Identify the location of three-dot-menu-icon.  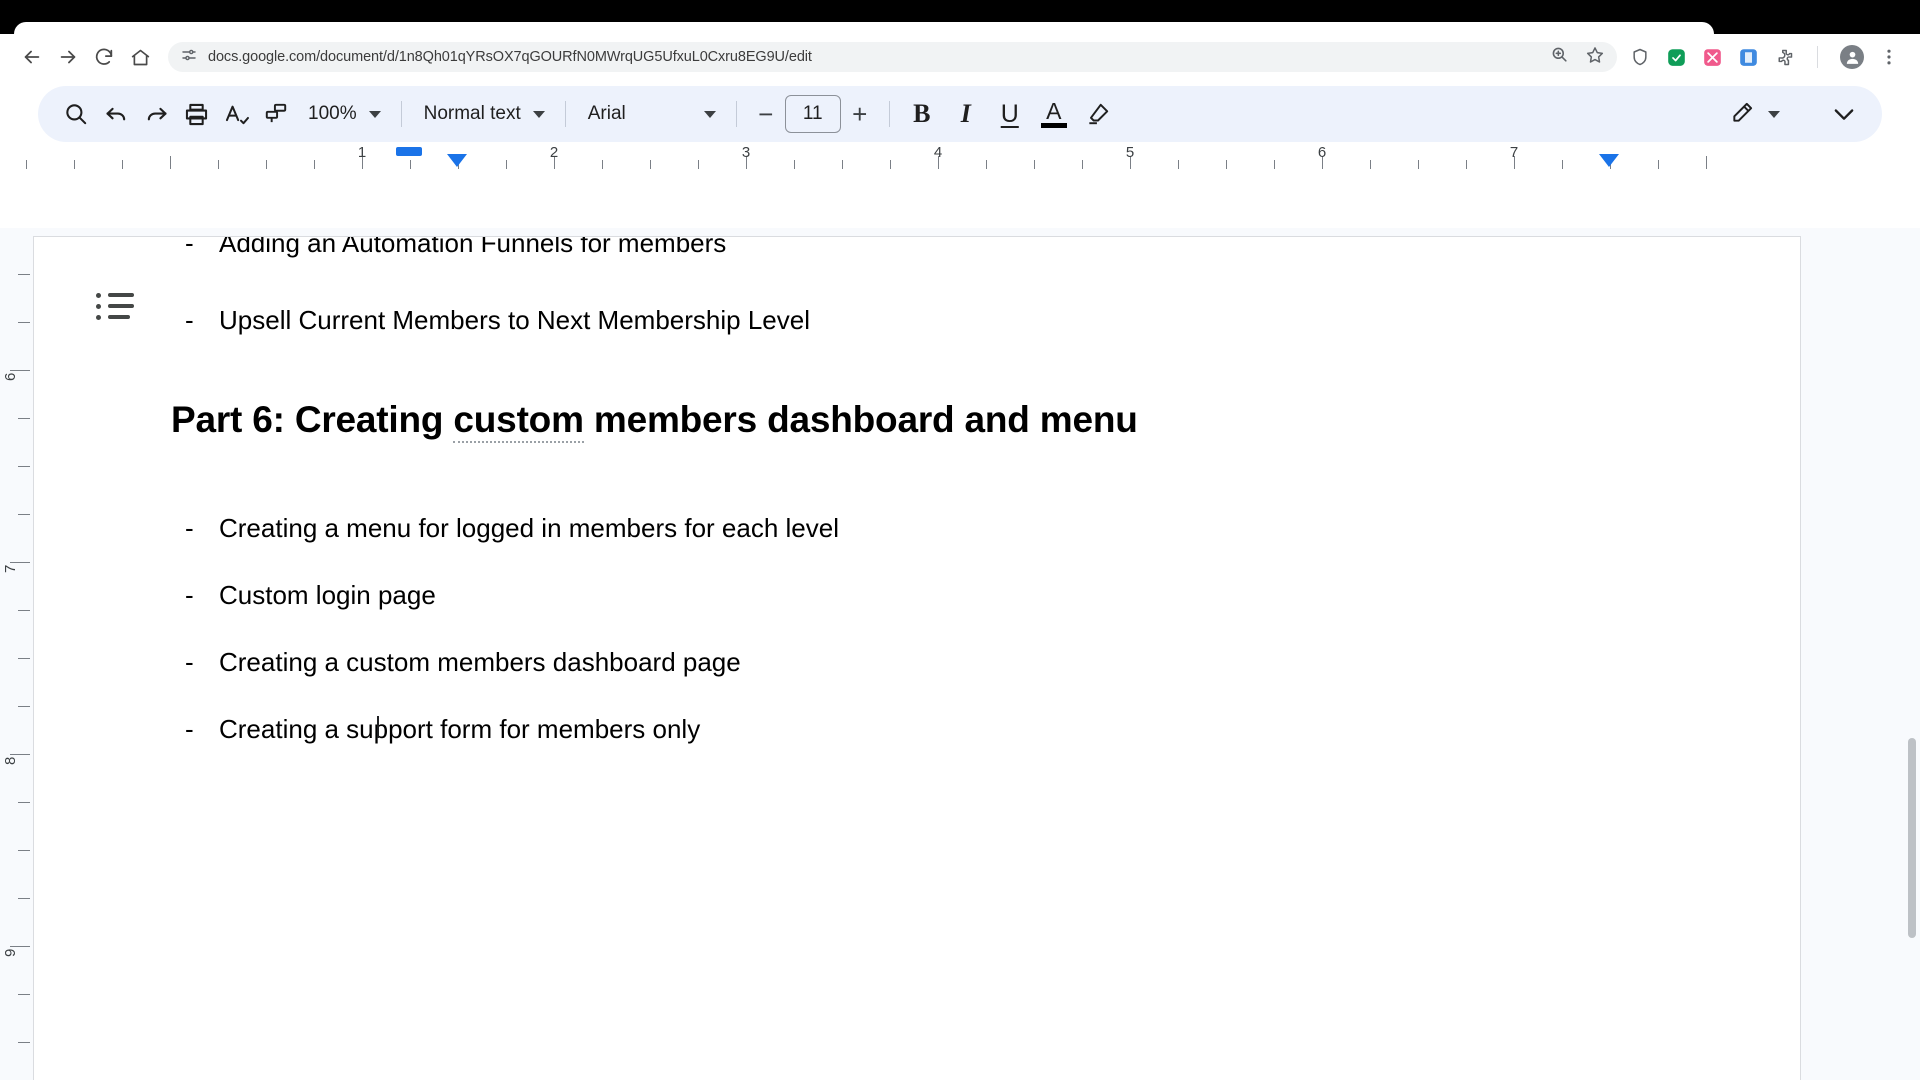
(1889, 57).